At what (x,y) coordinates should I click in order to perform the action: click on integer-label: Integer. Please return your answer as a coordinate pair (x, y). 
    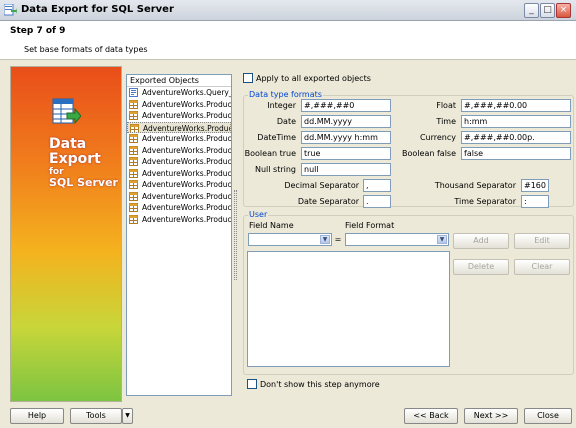
    Looking at the image, I should click on (281, 105).